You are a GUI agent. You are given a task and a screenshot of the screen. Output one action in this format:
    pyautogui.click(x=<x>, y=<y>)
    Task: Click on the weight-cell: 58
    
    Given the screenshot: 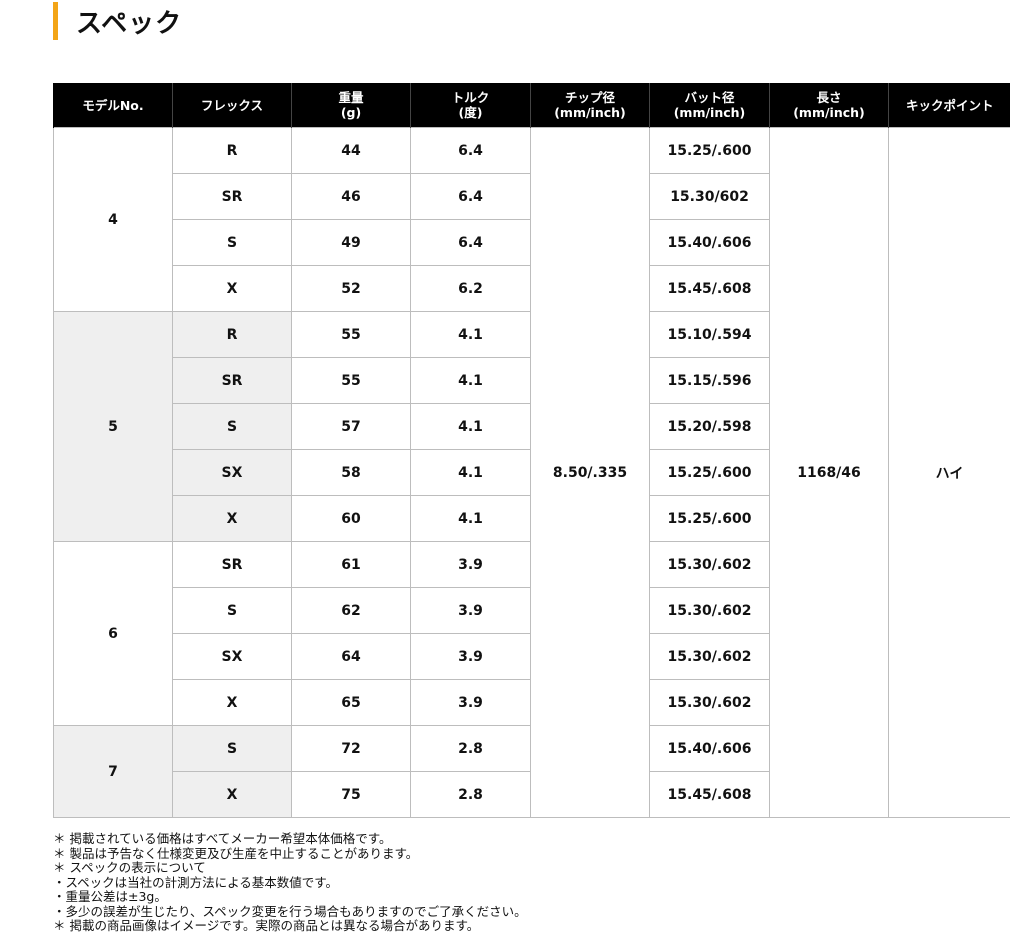 What is the action you would take?
    pyautogui.click(x=351, y=473)
    